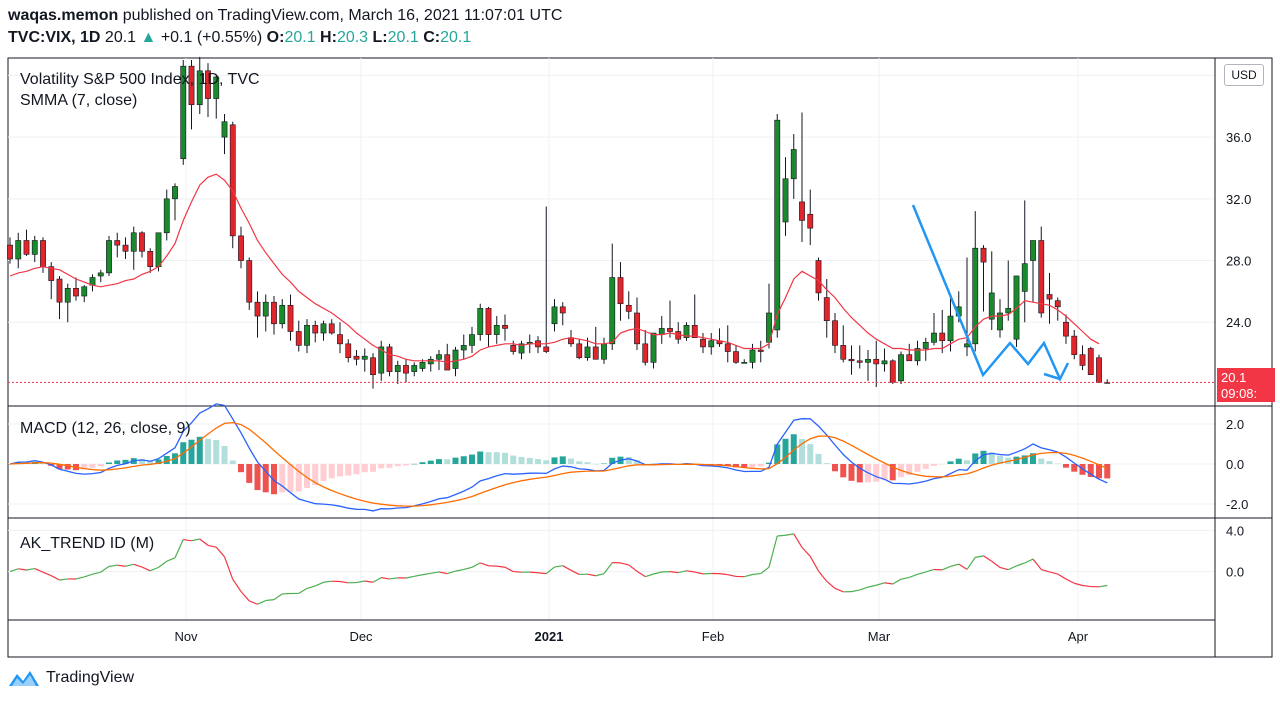 The height and width of the screenshot is (704, 1280). I want to click on countdown-timer: 09:08:, so click(1239, 393).